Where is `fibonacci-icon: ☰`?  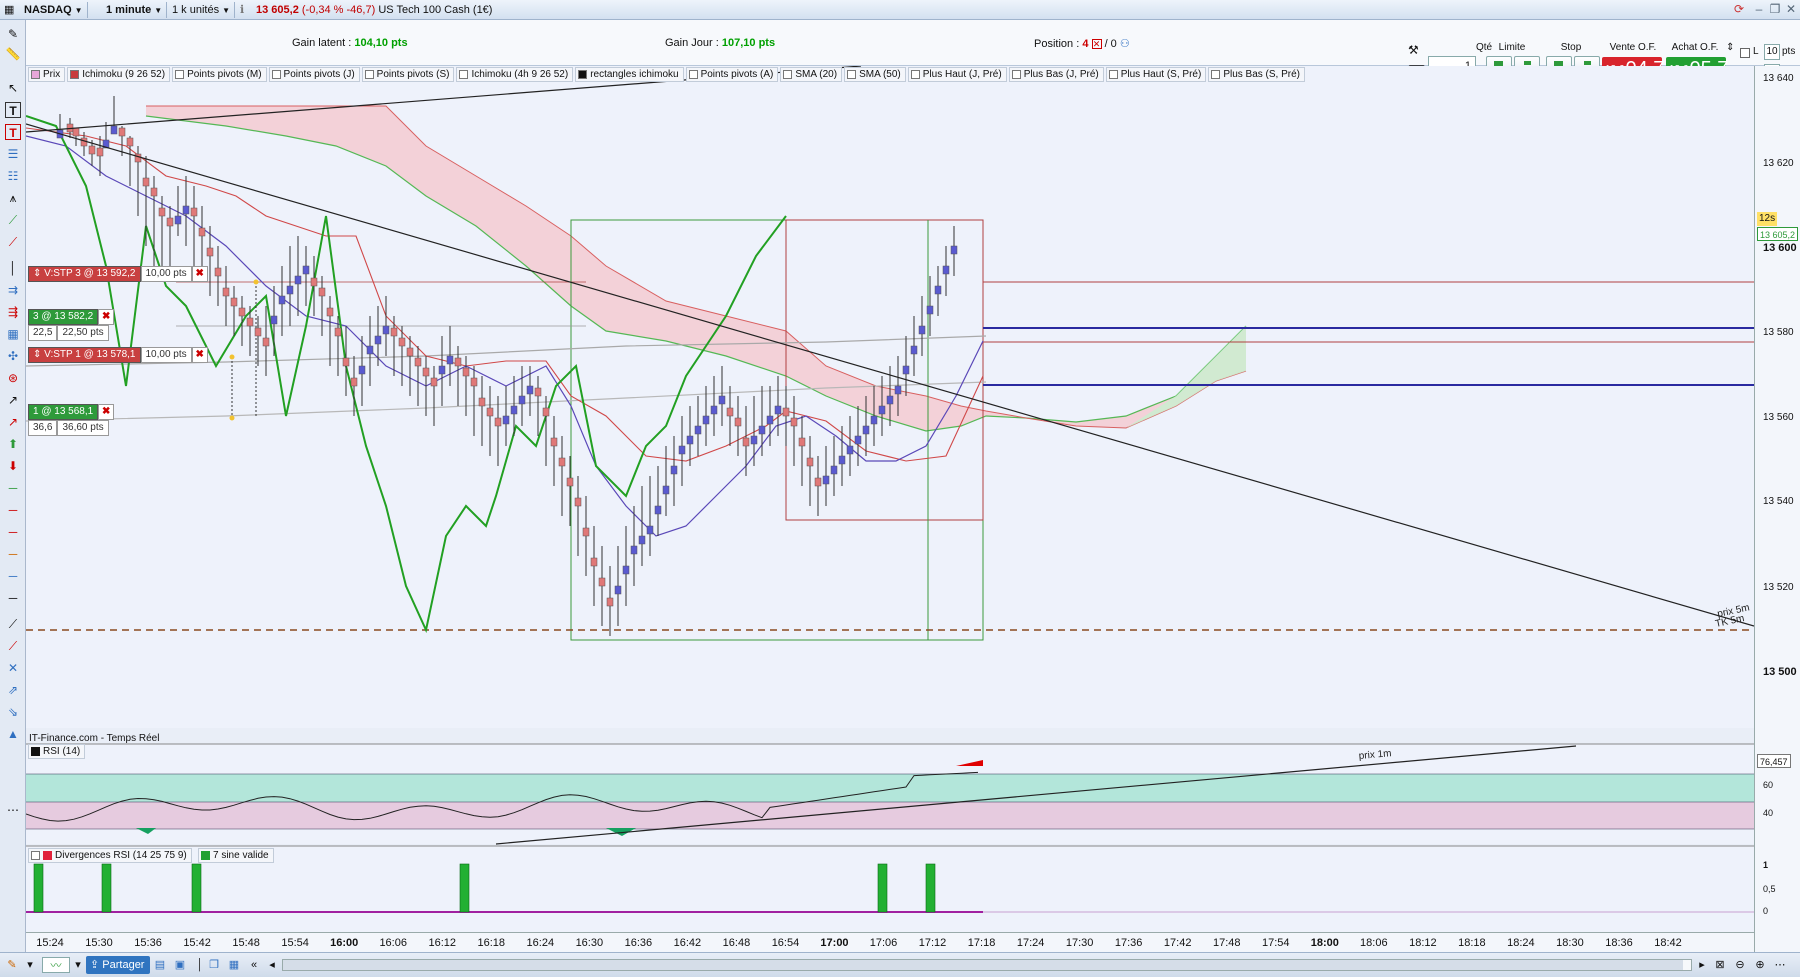 fibonacci-icon: ☰ is located at coordinates (13, 154).